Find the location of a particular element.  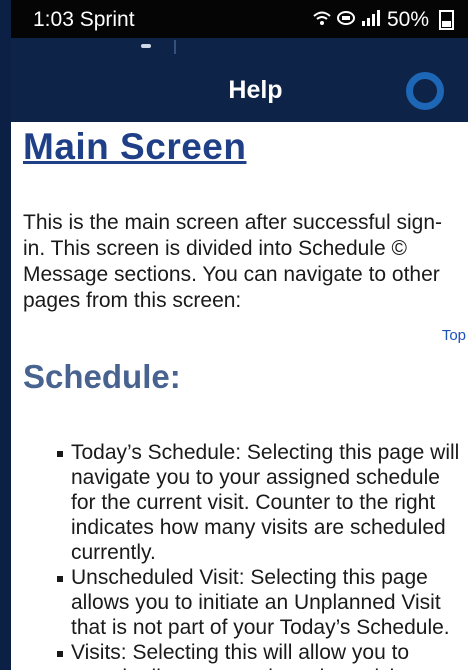

volte-icon is located at coordinates (345, 20).